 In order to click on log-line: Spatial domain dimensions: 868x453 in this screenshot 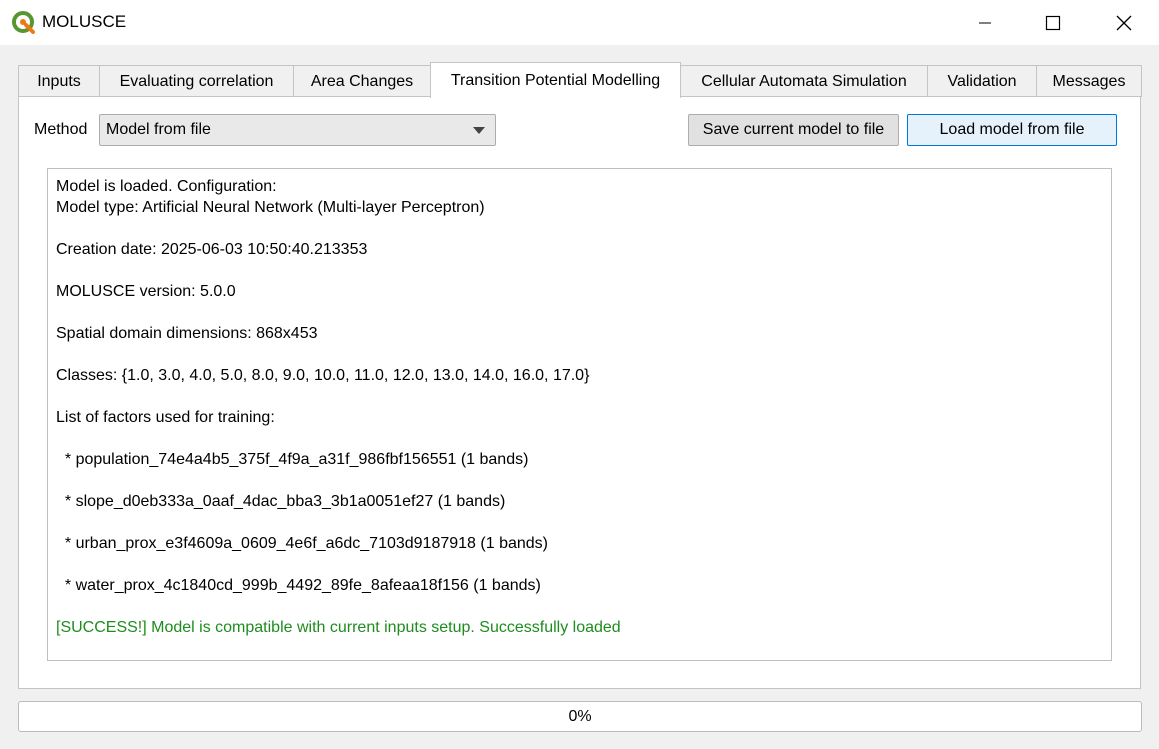, I will do `click(187, 333)`.